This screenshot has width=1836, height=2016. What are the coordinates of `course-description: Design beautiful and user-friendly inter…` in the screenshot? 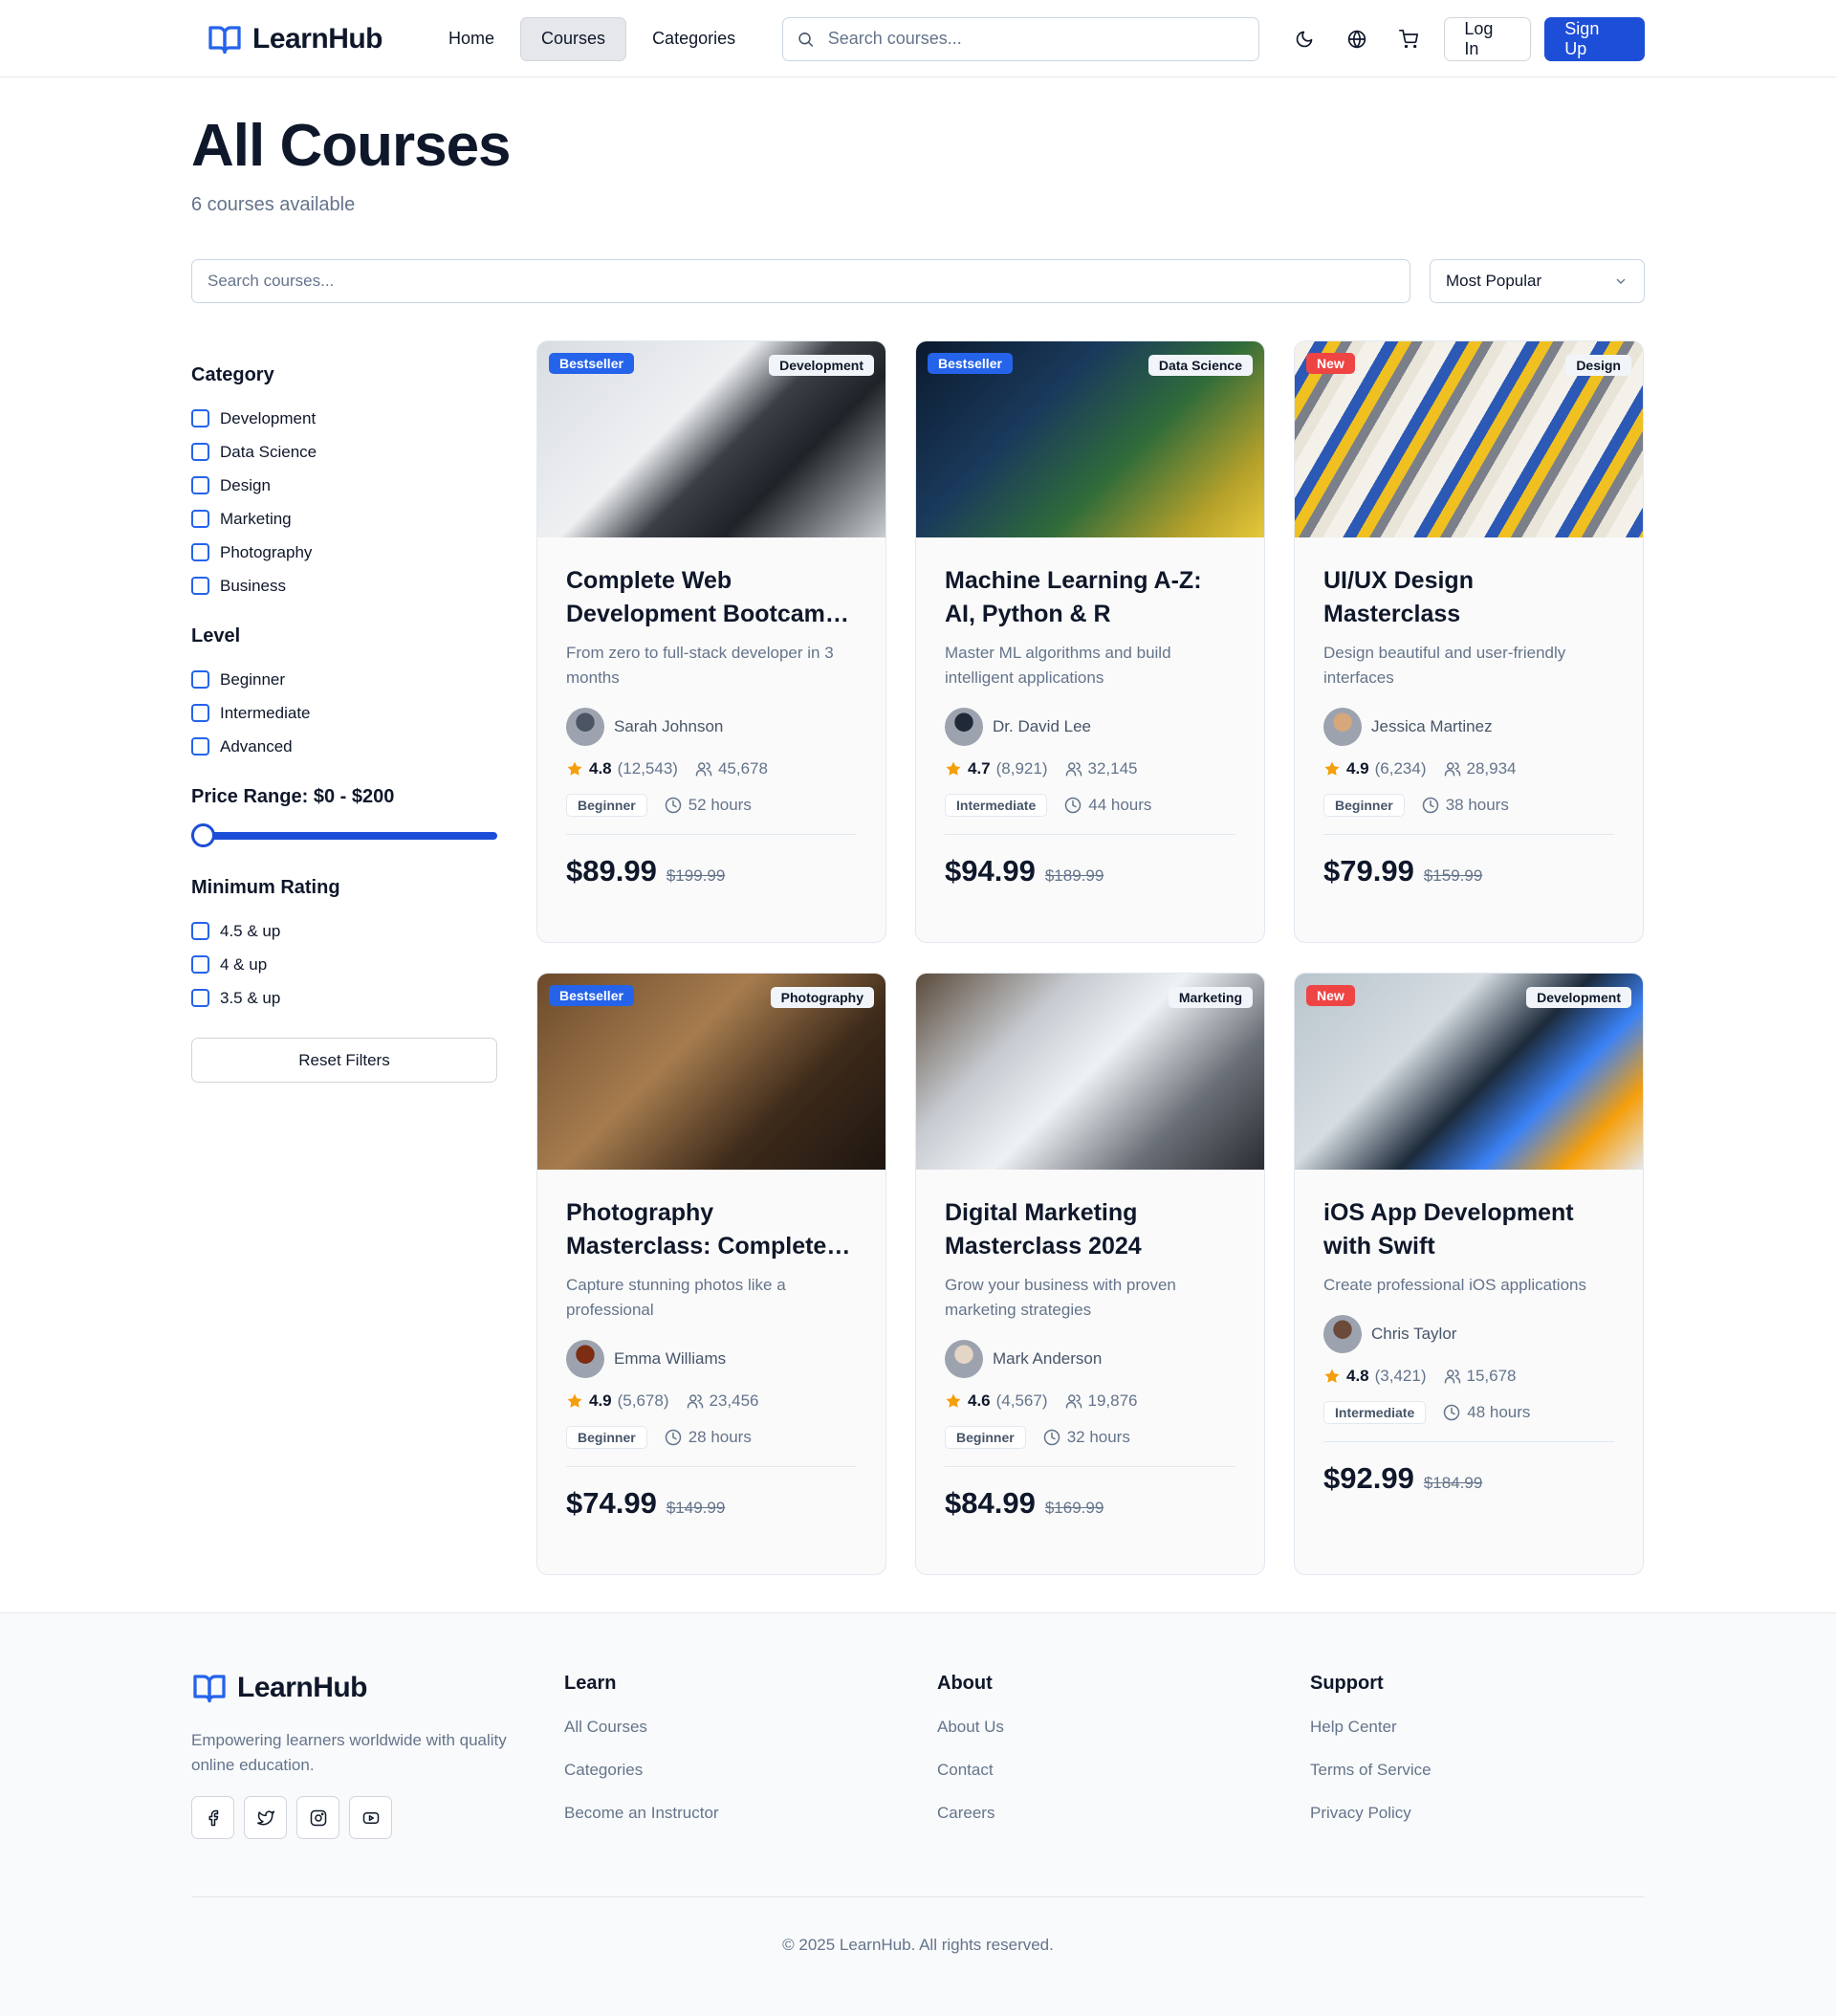 It's located at (1445, 665).